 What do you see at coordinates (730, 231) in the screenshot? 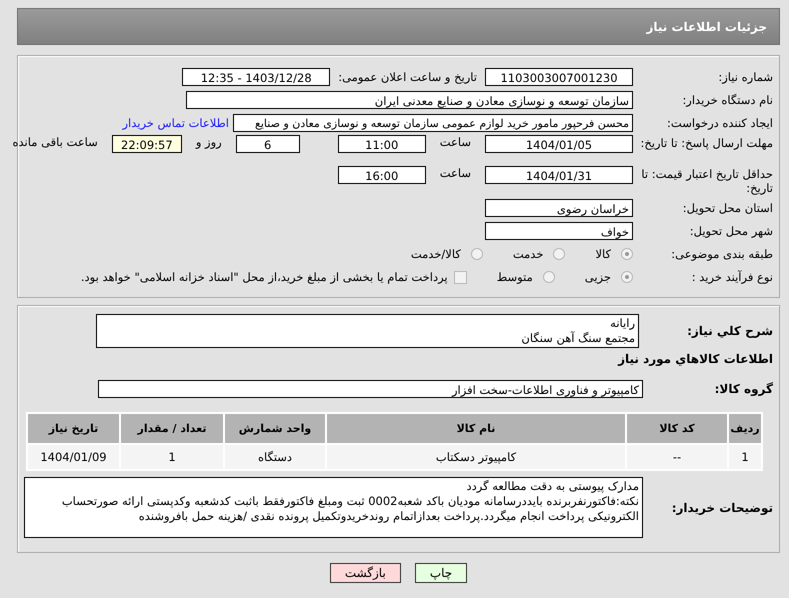
I see `field-label: شهر محل تحویل:` at bounding box center [730, 231].